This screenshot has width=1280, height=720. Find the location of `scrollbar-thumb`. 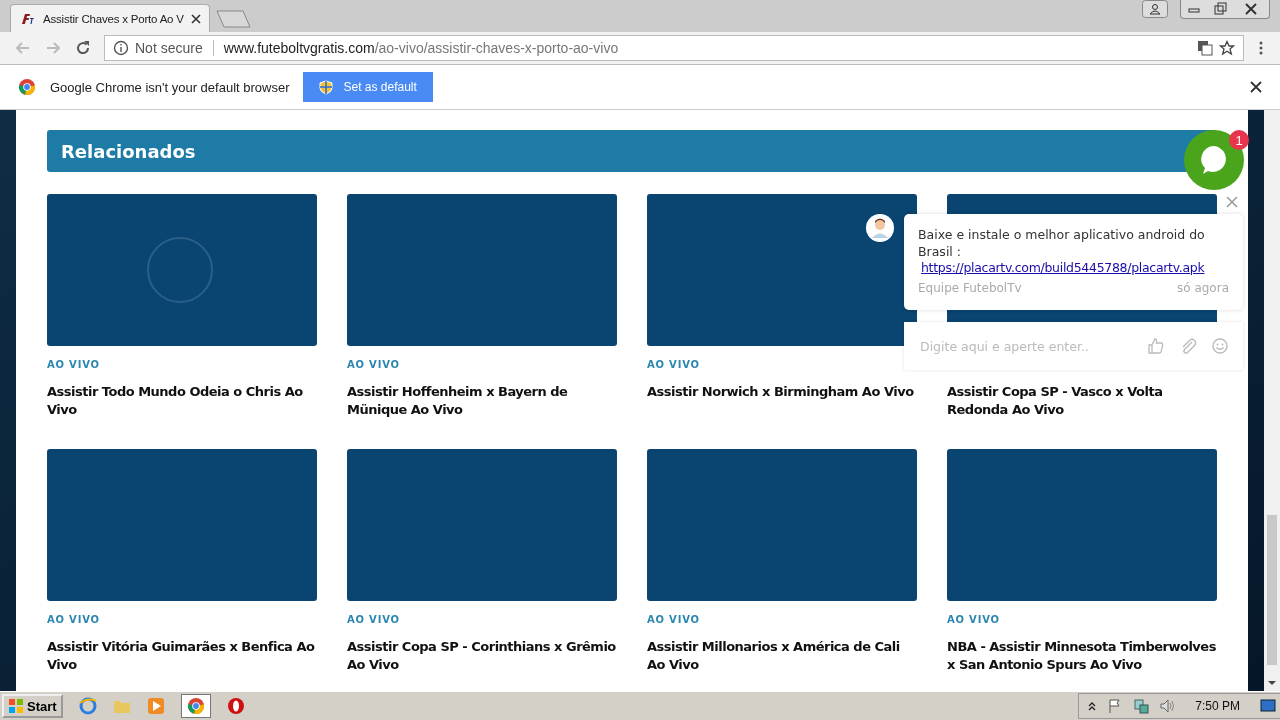

scrollbar-thumb is located at coordinates (1272, 590).